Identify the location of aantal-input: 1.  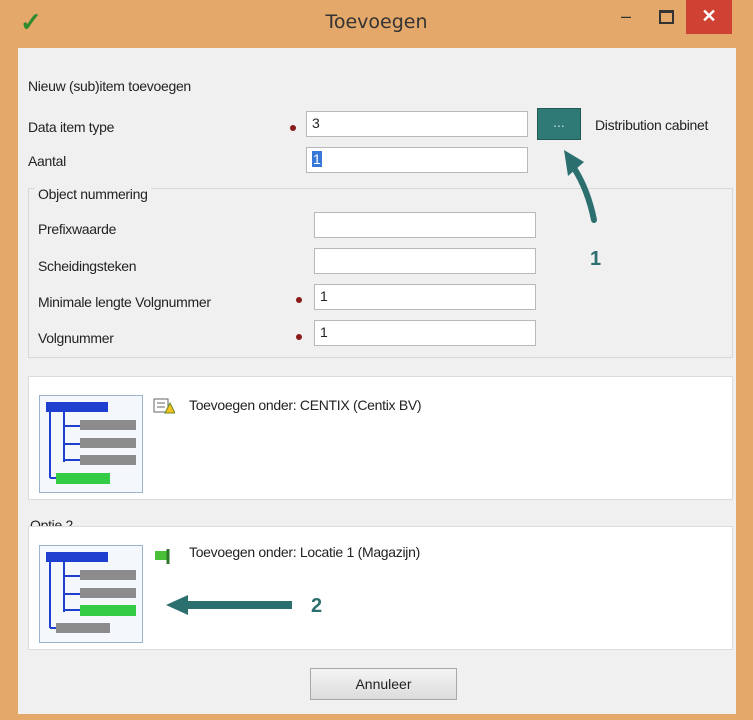
(417, 160).